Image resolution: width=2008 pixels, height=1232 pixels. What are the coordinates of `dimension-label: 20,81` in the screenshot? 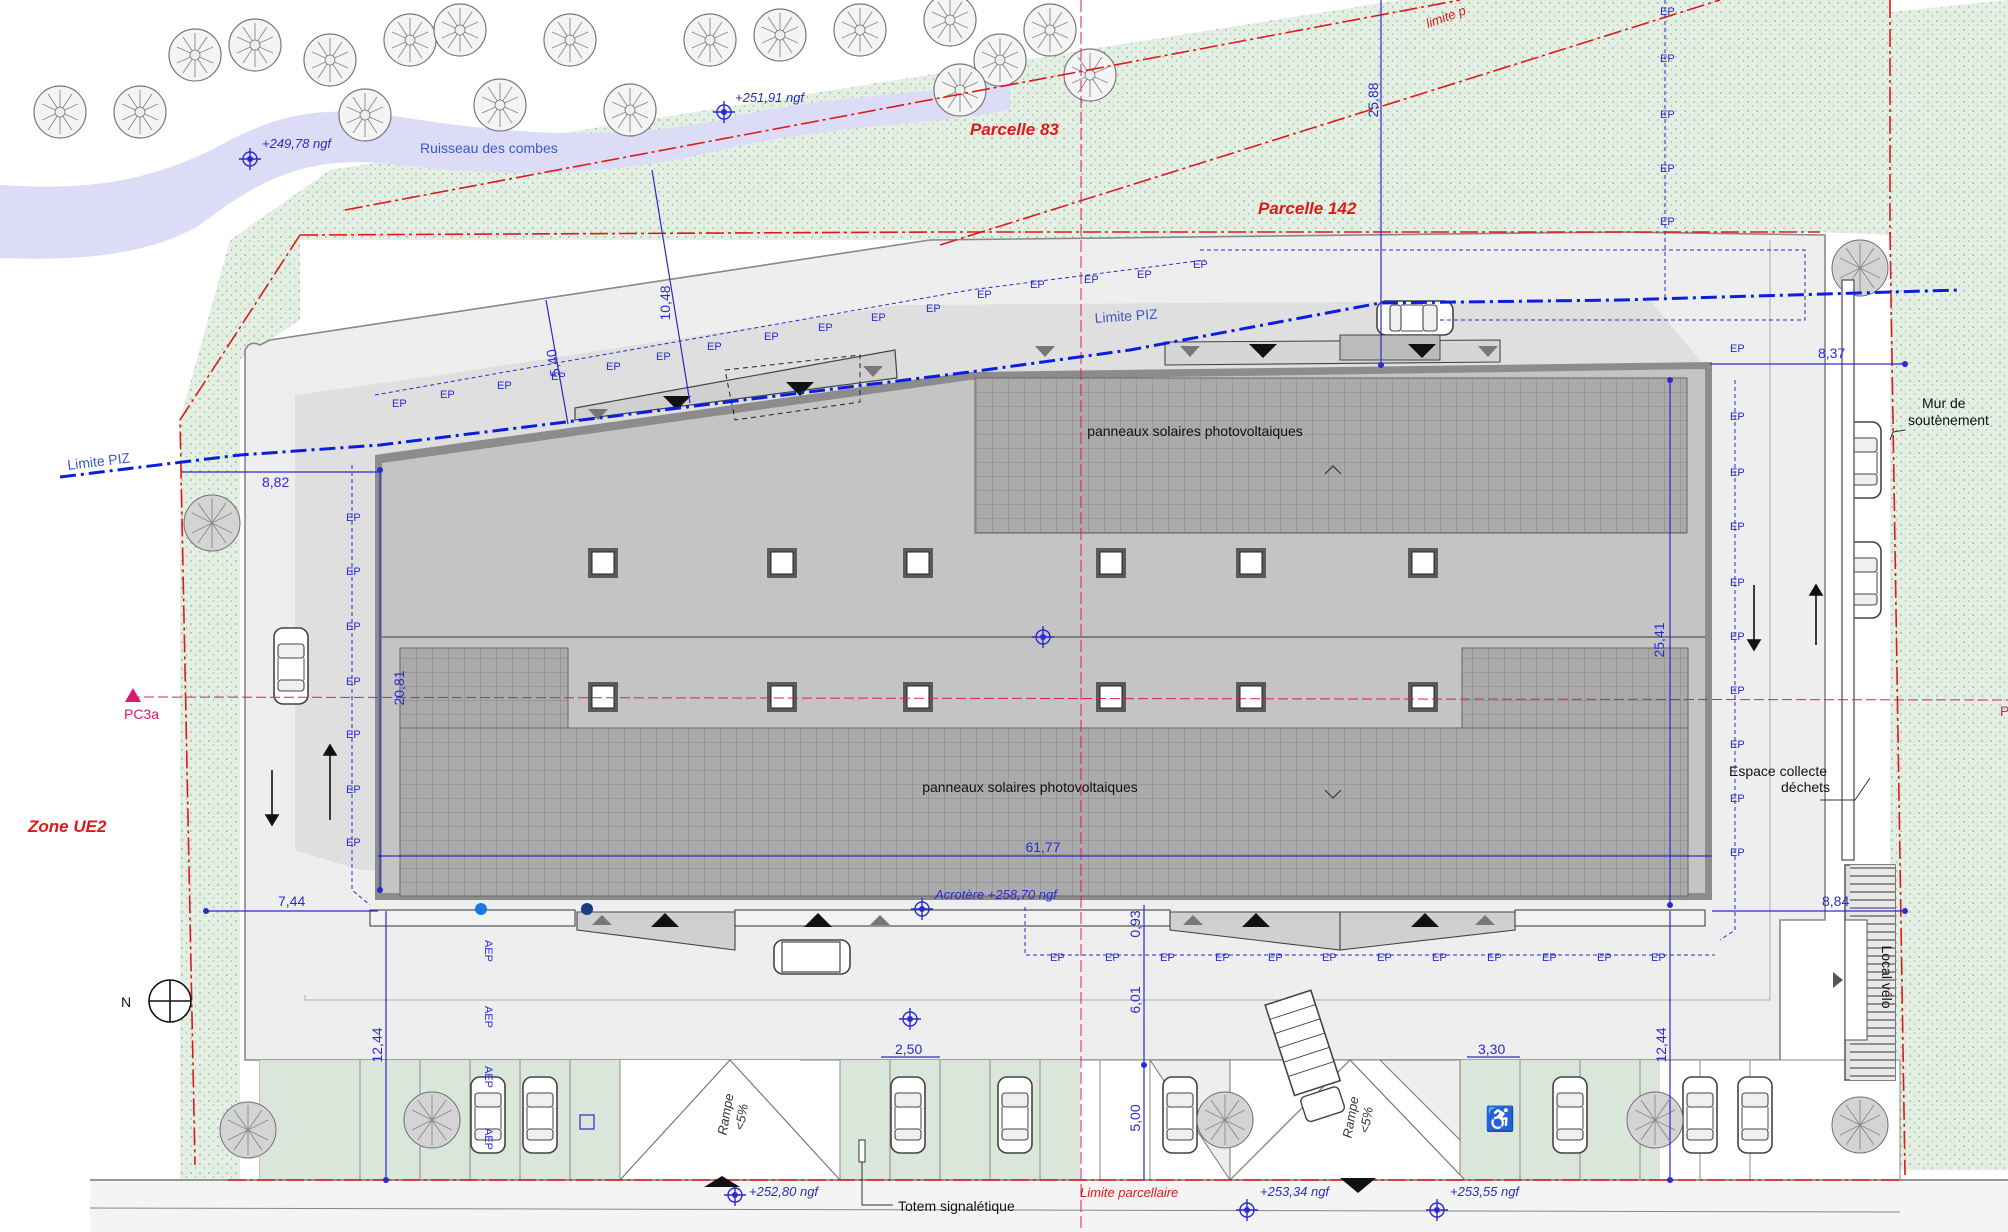 It's located at (399, 687).